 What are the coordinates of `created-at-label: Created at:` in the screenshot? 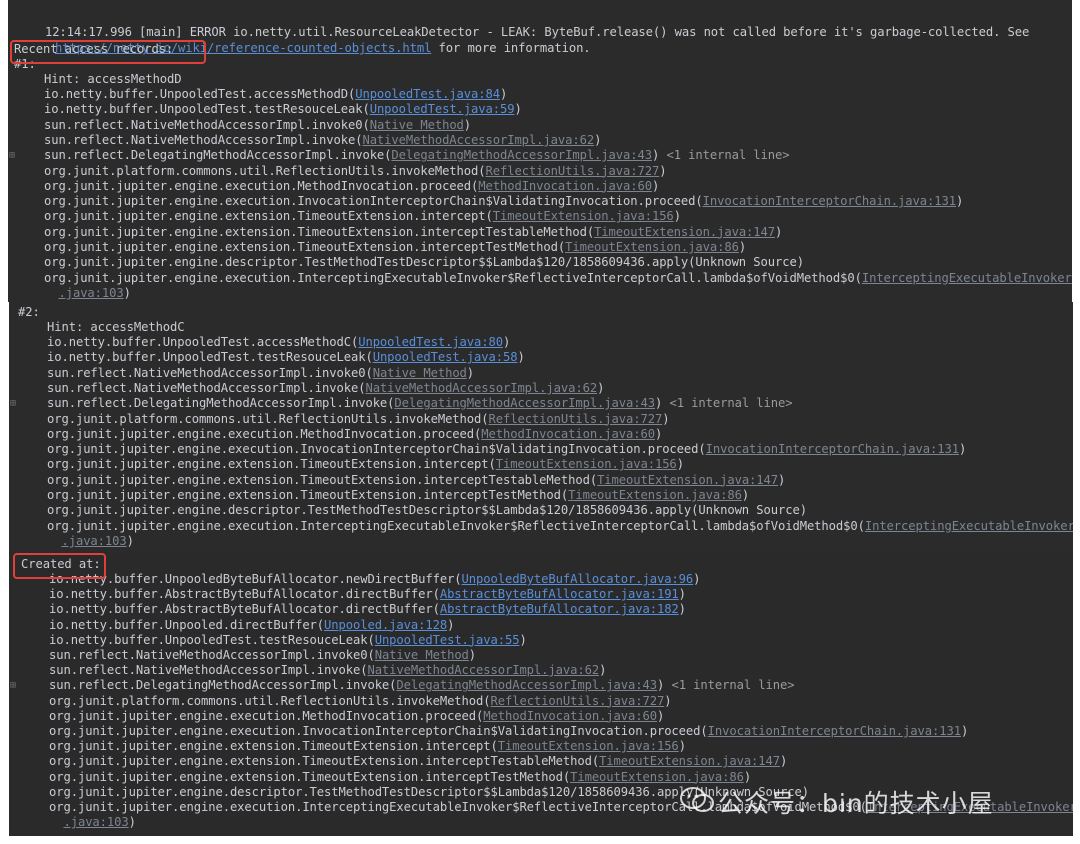 It's located at (61, 564).